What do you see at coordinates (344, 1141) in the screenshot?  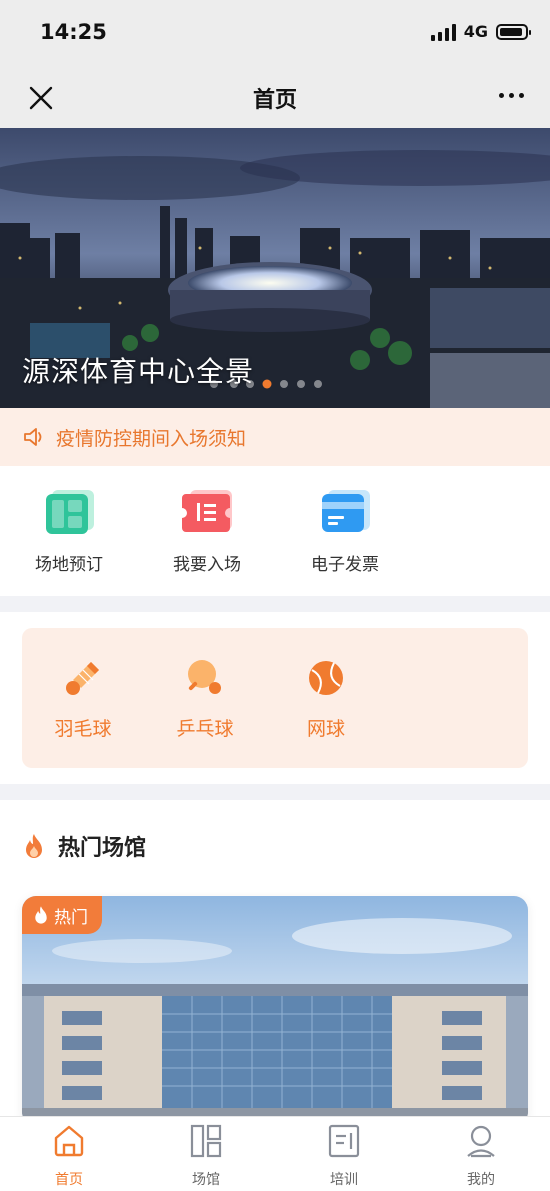 I see `training-icon` at bounding box center [344, 1141].